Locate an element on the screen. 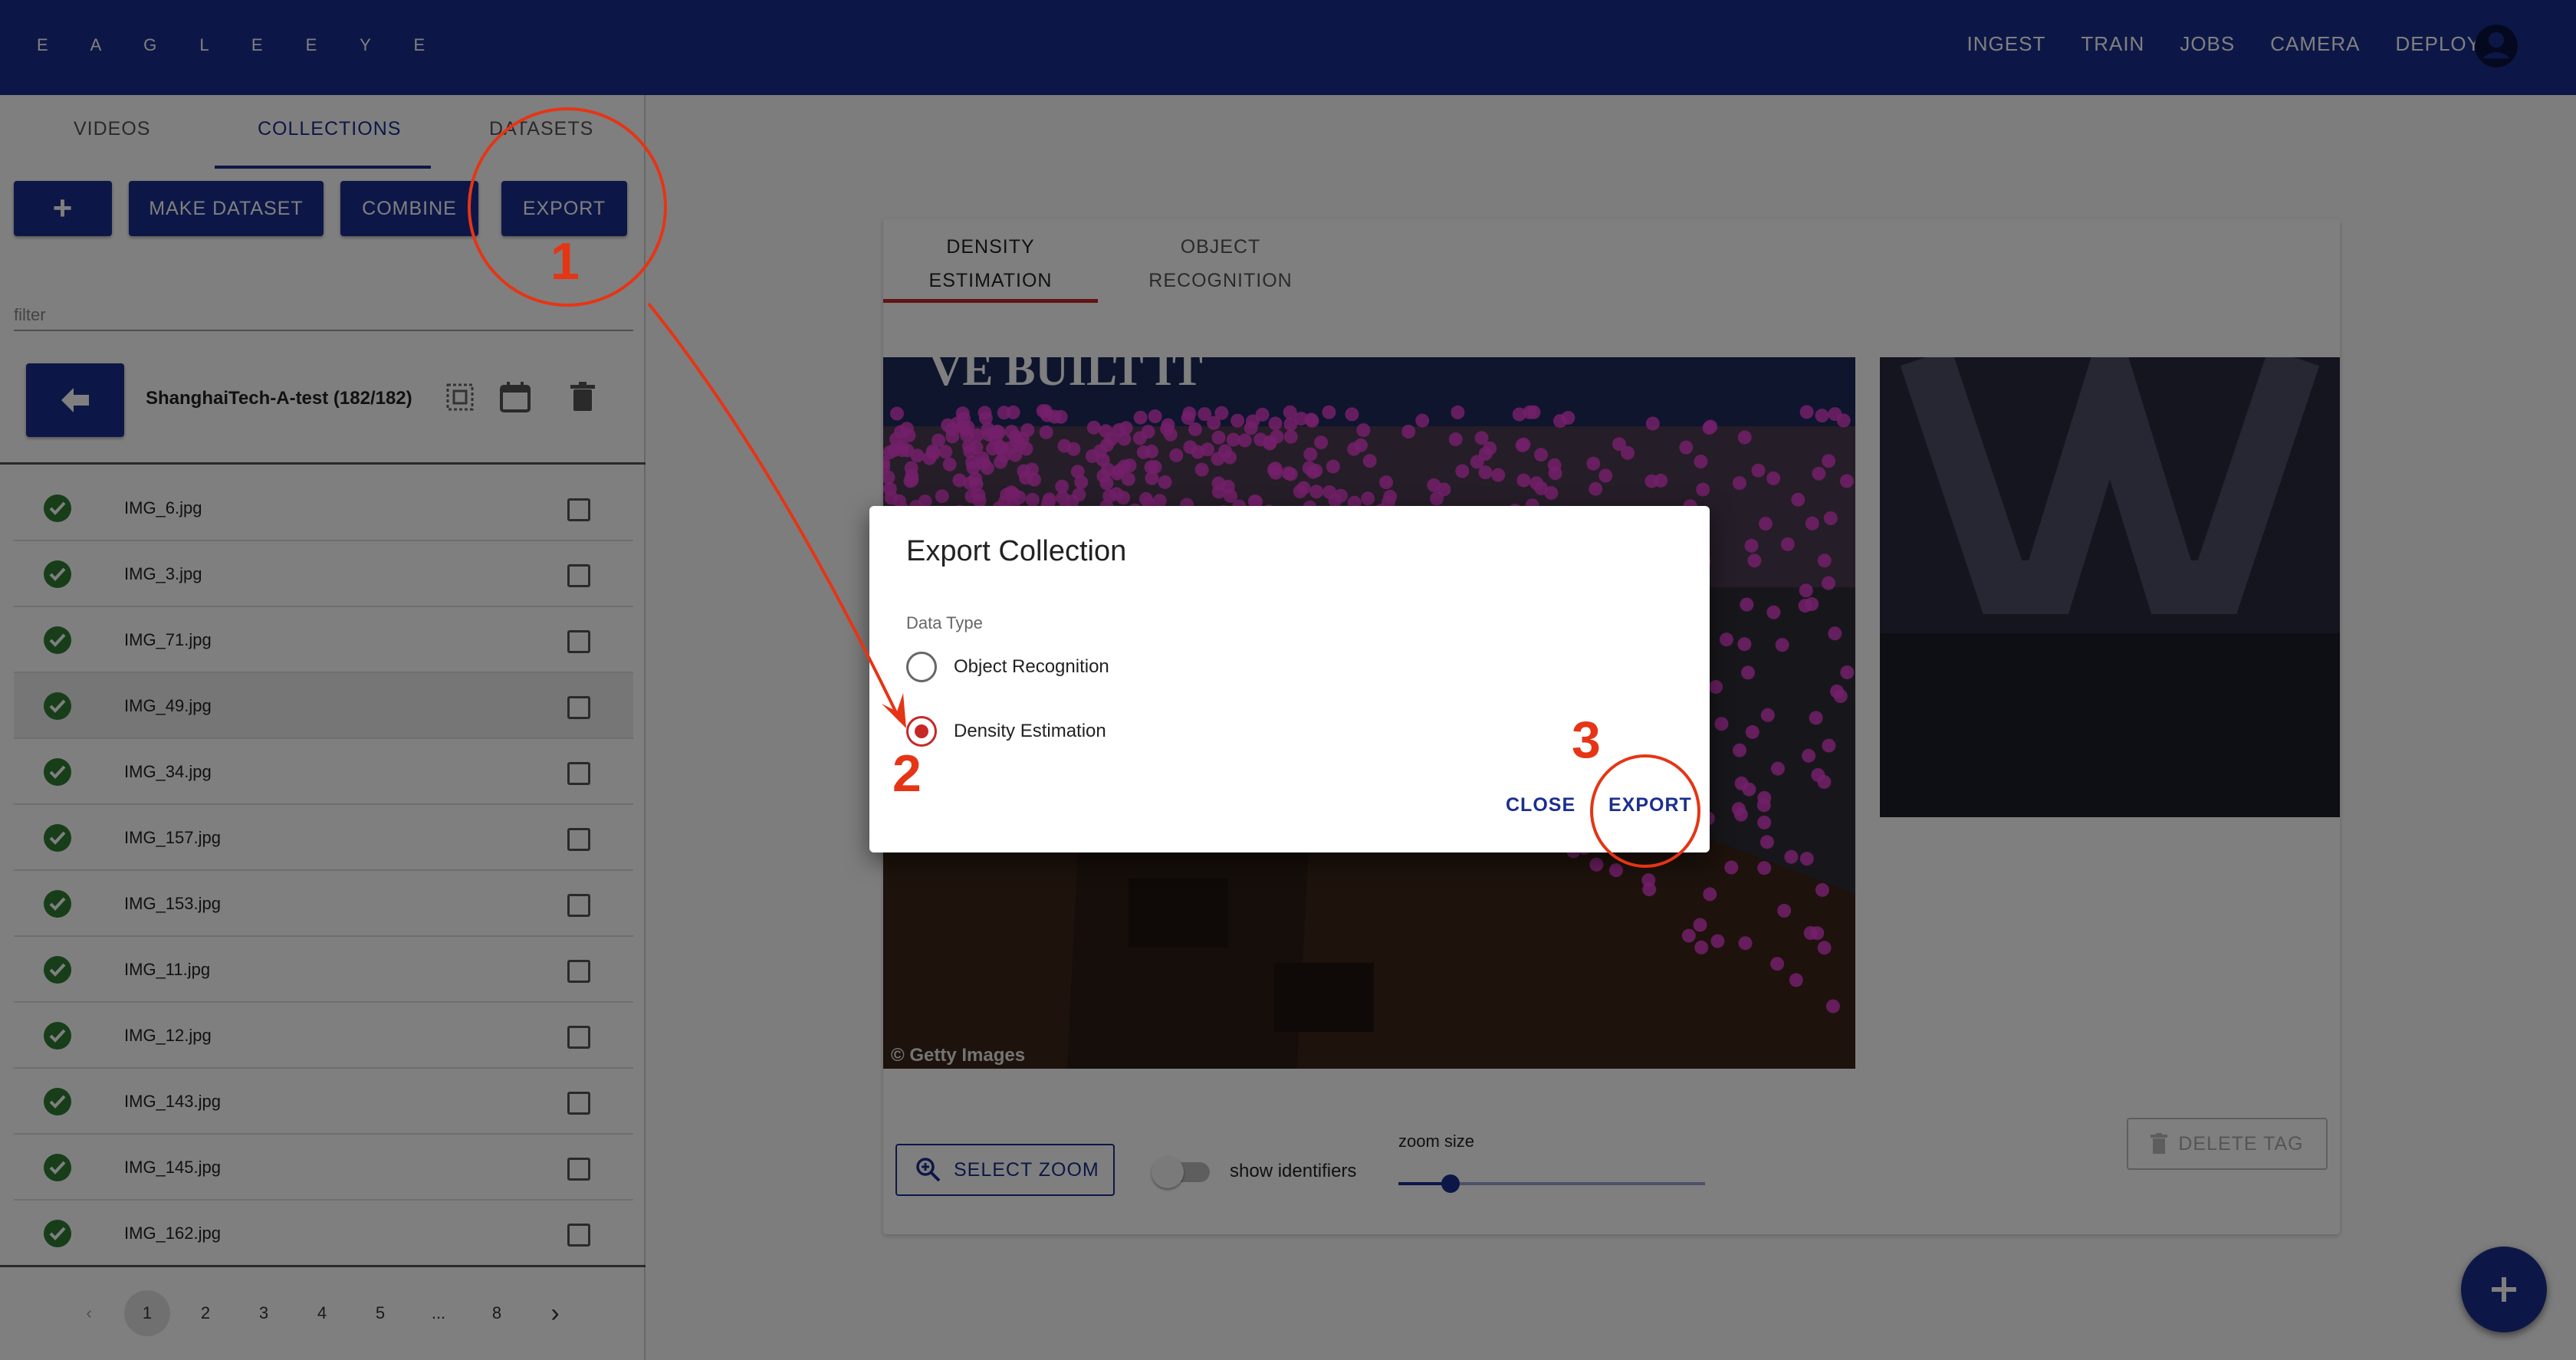 The image size is (2576, 1360). radio-object-recognition is located at coordinates (922, 667).